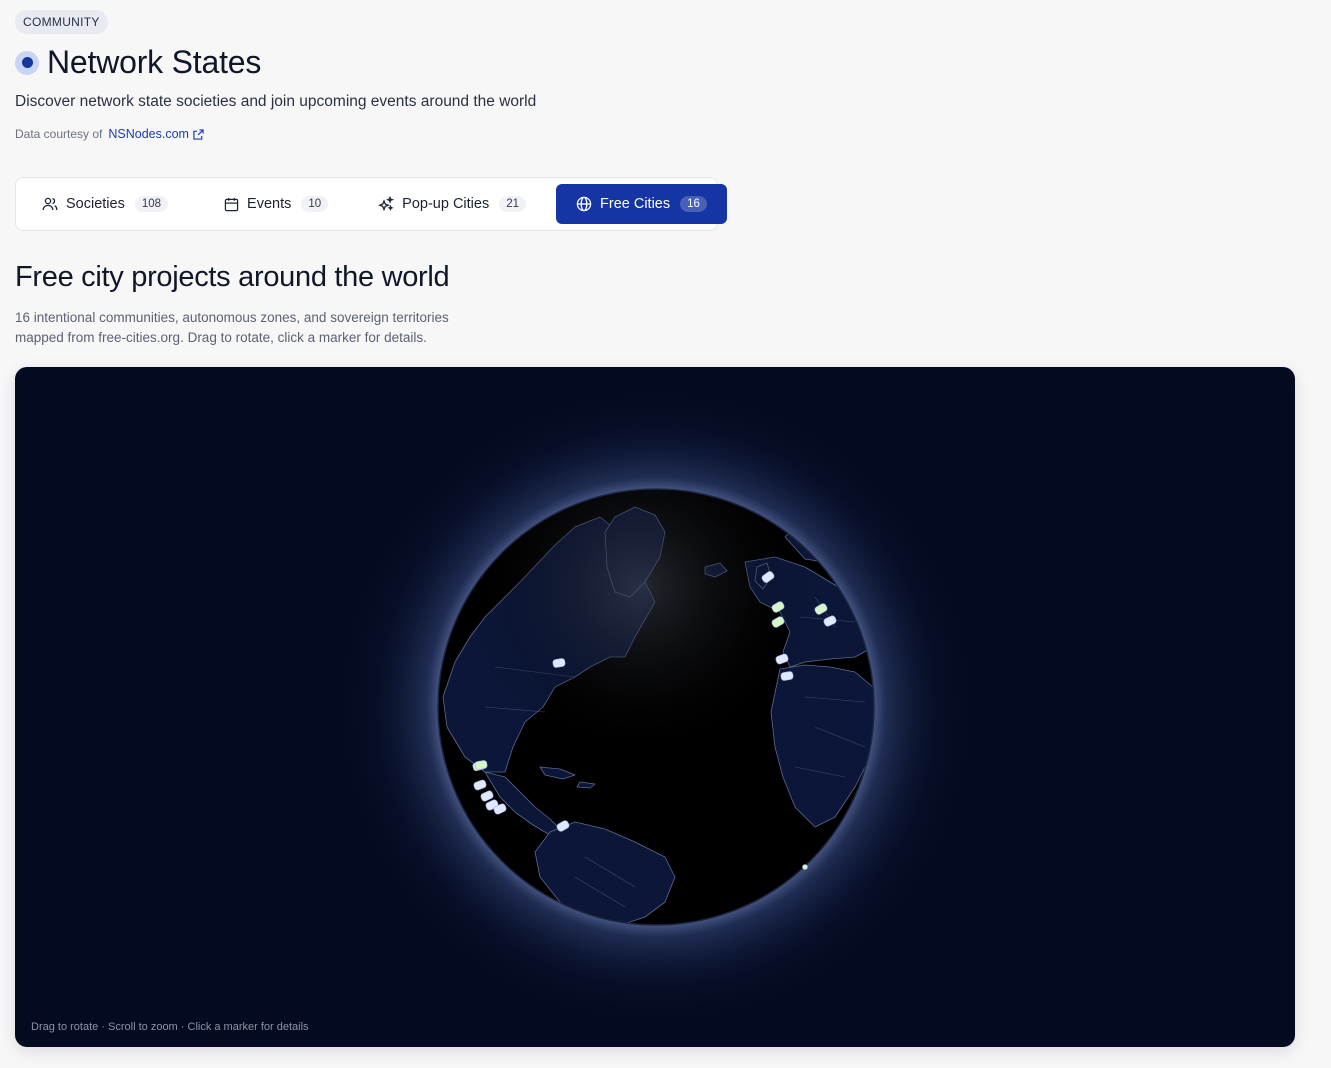  What do you see at coordinates (315, 204) in the screenshot?
I see `tab-events-count: 10` at bounding box center [315, 204].